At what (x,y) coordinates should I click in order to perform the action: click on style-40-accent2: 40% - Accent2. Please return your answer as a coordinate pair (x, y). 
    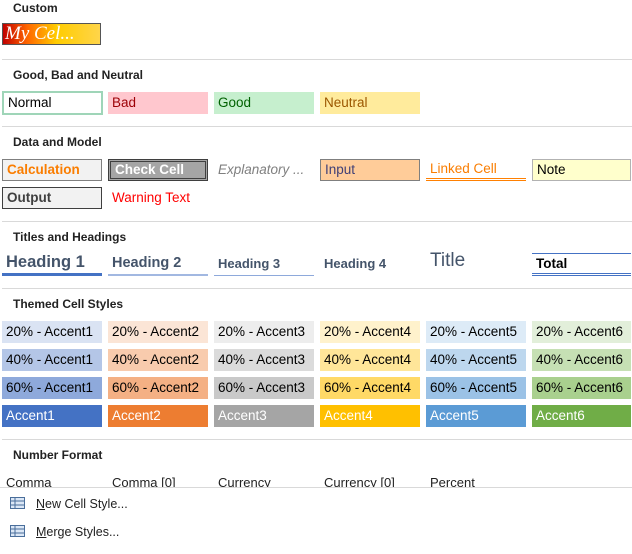
    Looking at the image, I should click on (158, 360).